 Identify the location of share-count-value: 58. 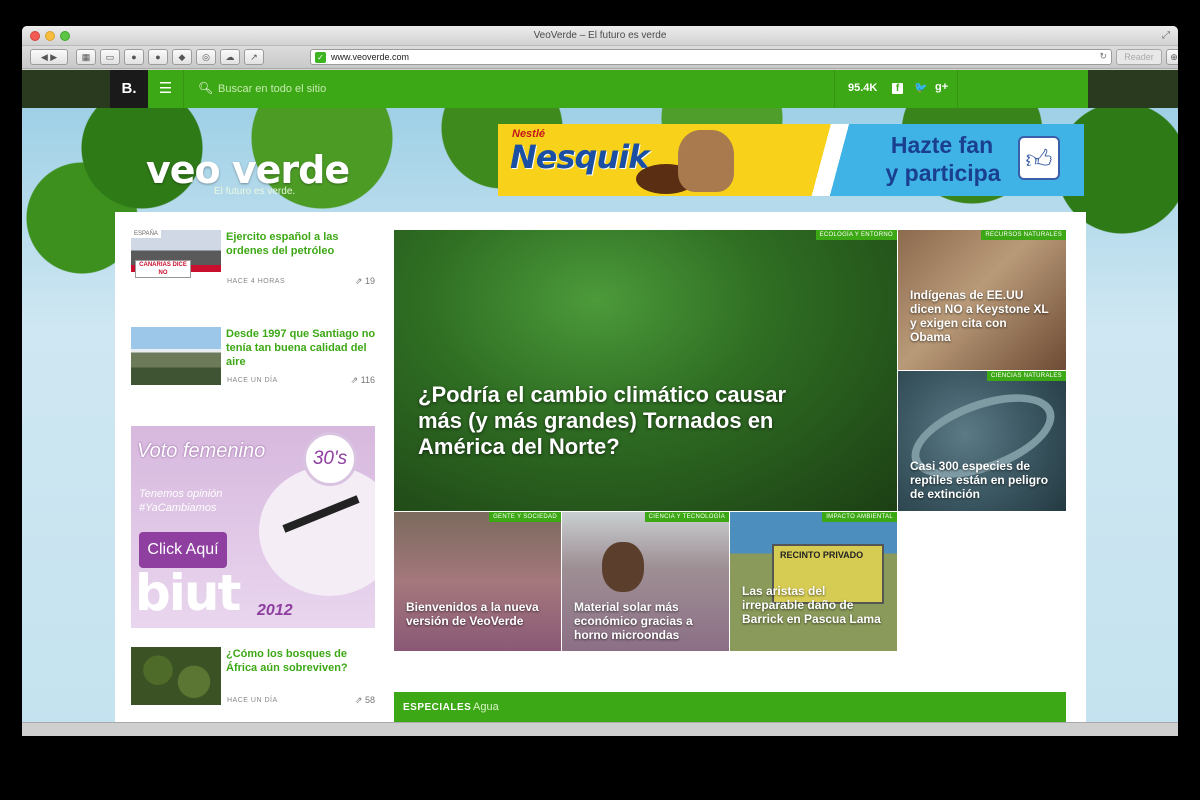
(369, 700).